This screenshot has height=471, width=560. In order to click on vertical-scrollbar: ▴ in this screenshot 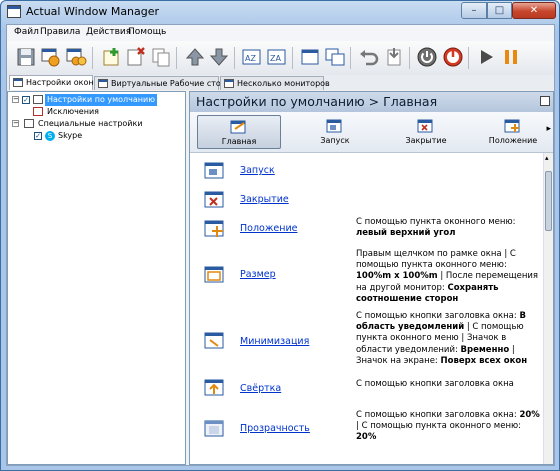, I will do `click(548, 308)`.